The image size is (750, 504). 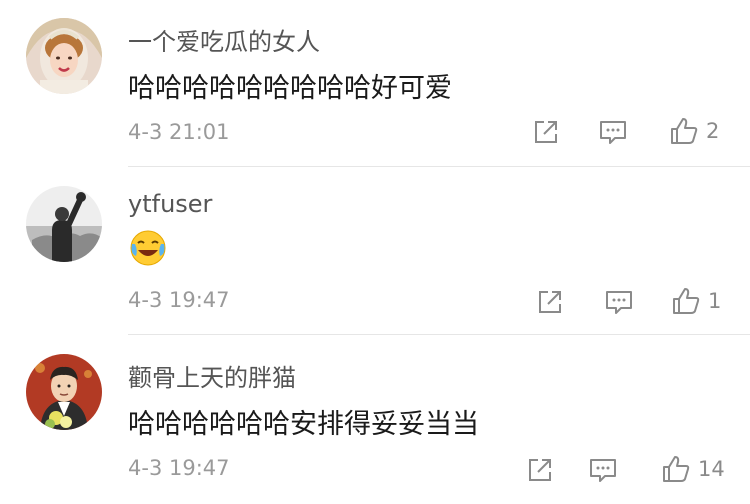 What do you see at coordinates (224, 39) in the screenshot?
I see `comment-username: 一个爱吃瓜的女人` at bounding box center [224, 39].